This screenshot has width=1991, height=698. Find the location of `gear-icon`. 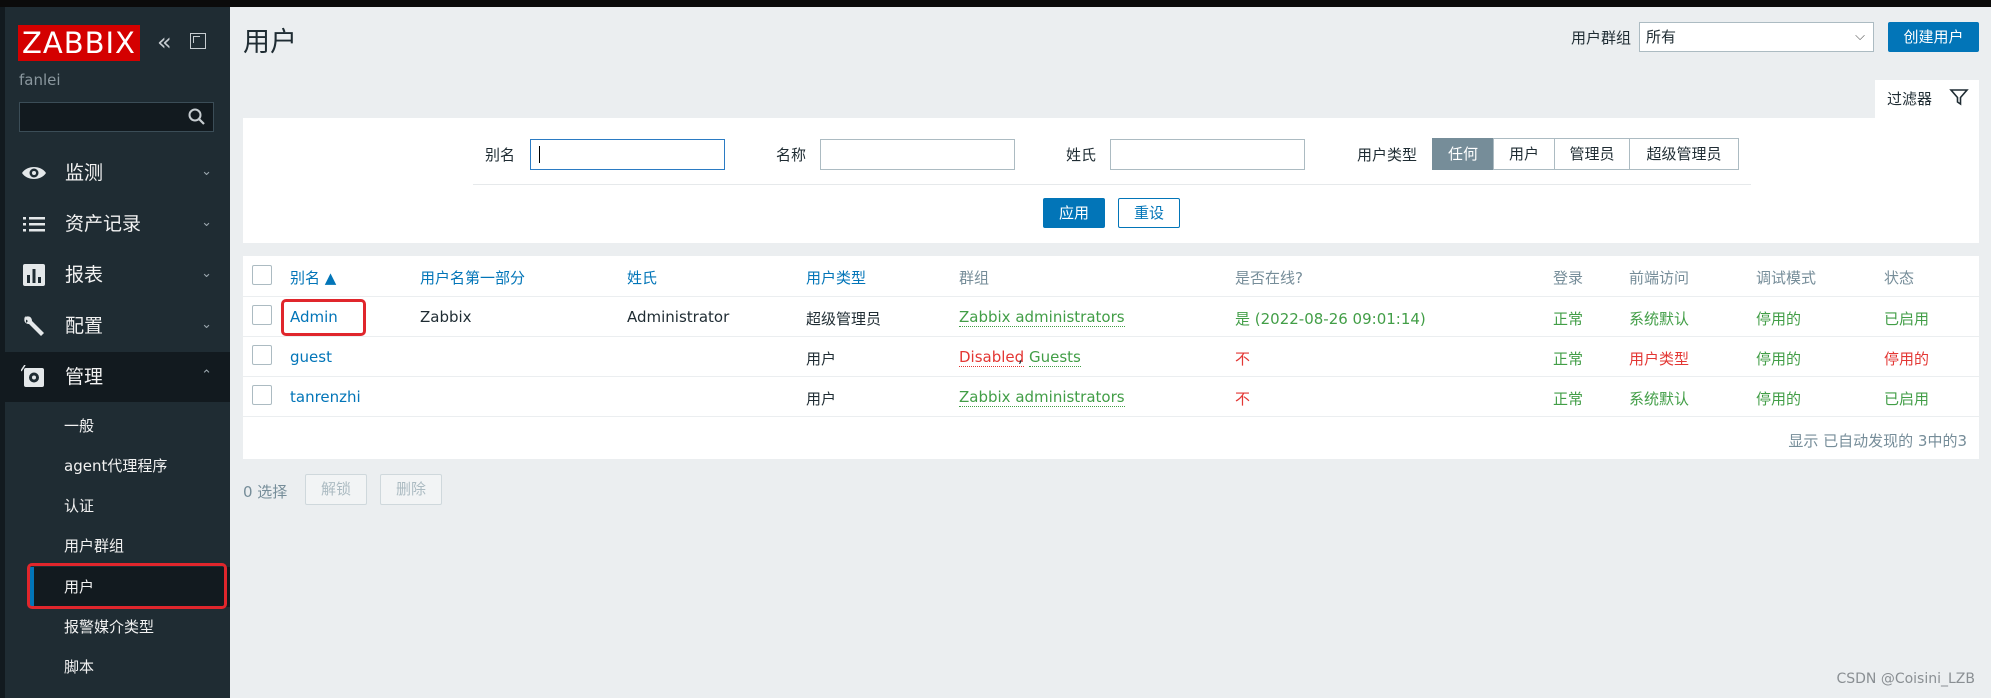

gear-icon is located at coordinates (32, 376).